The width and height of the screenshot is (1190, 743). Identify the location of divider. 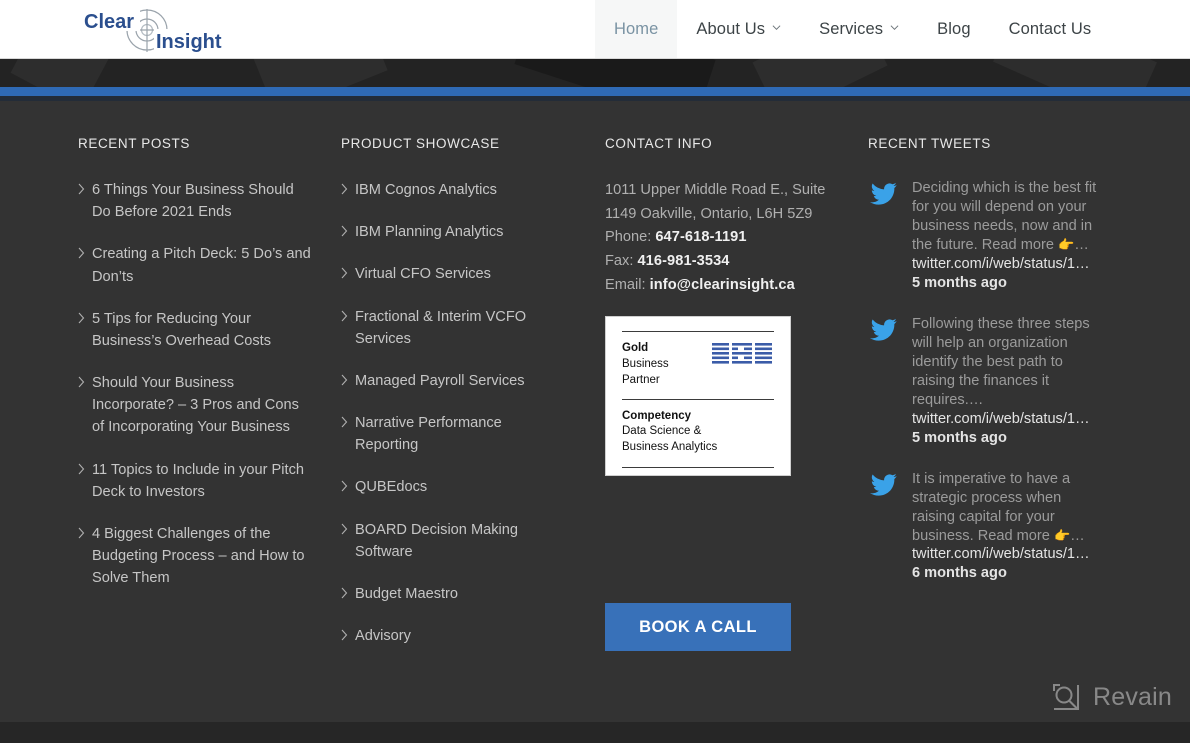
(698, 468).